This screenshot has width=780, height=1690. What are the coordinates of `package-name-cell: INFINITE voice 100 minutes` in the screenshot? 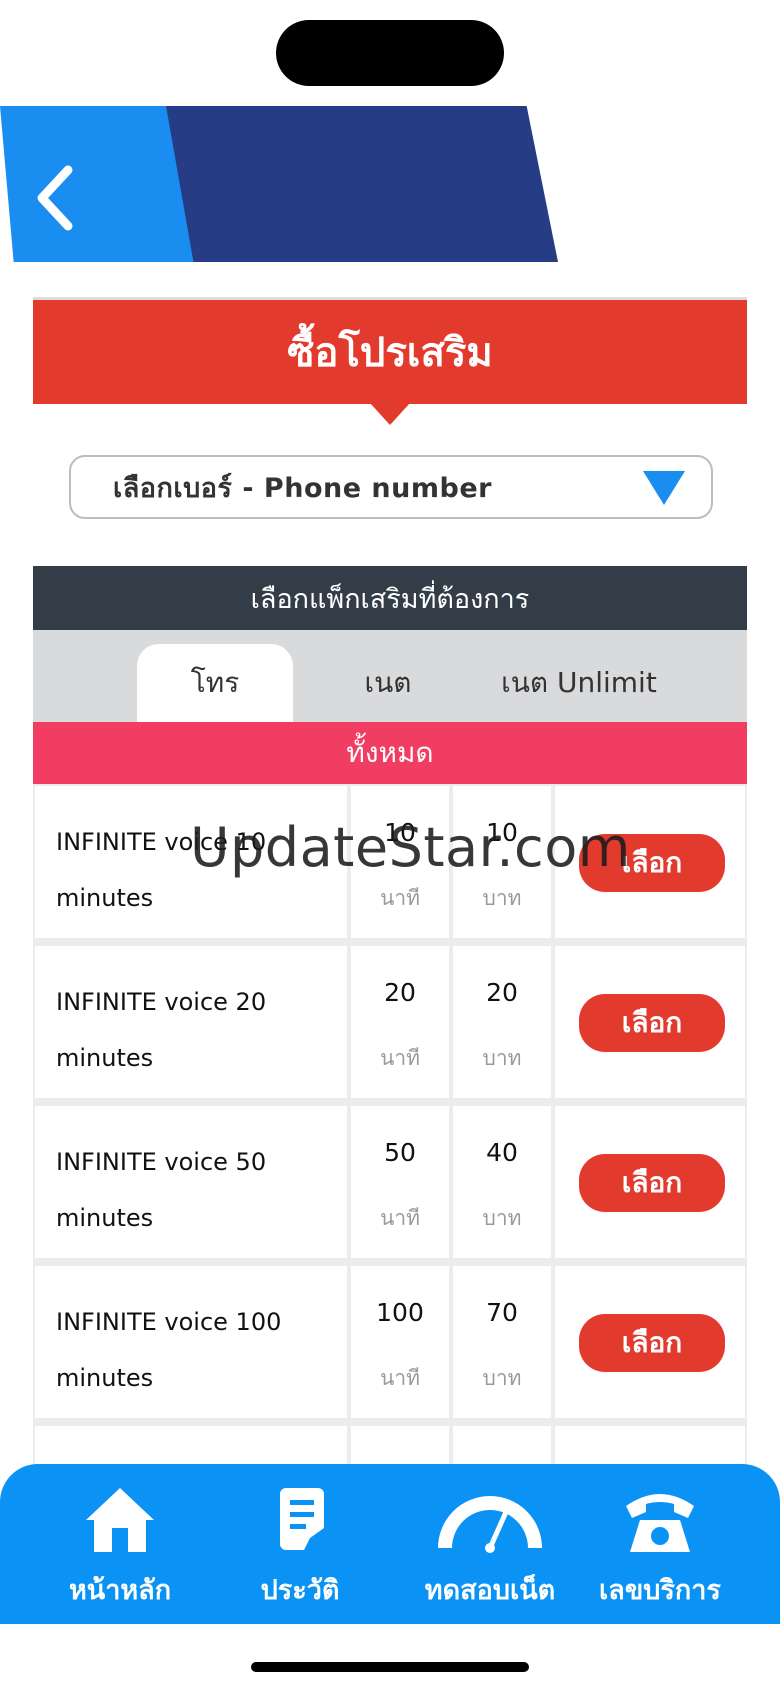 It's located at (191, 1342).